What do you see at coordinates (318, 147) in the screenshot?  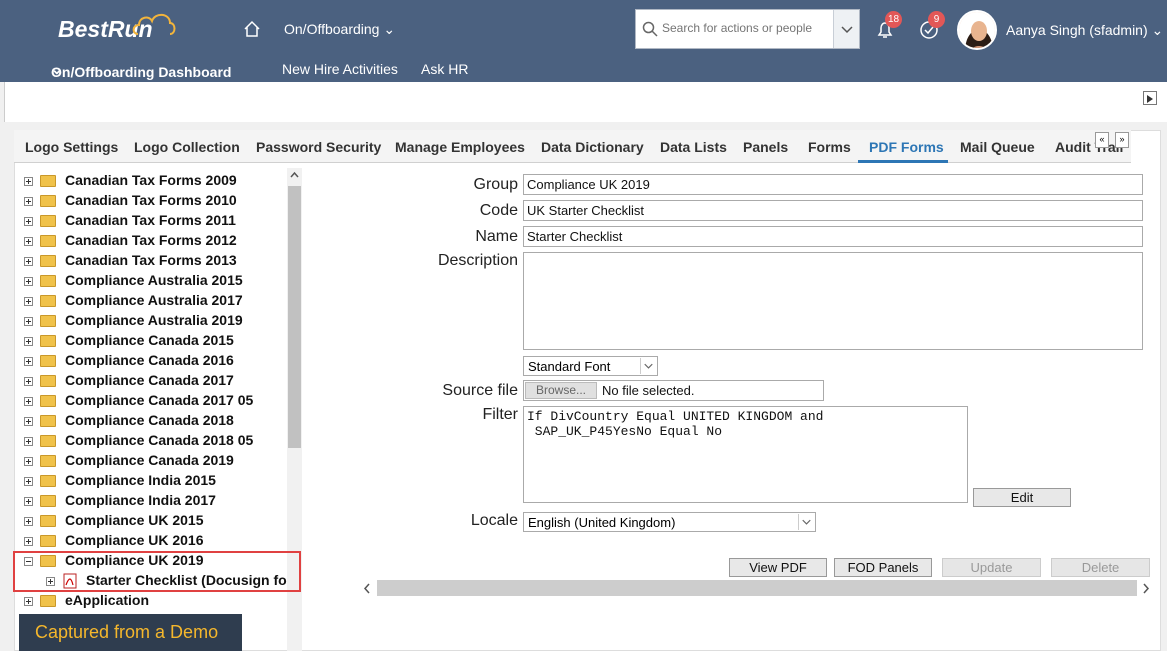 I see `tab-password-security: Password Security` at bounding box center [318, 147].